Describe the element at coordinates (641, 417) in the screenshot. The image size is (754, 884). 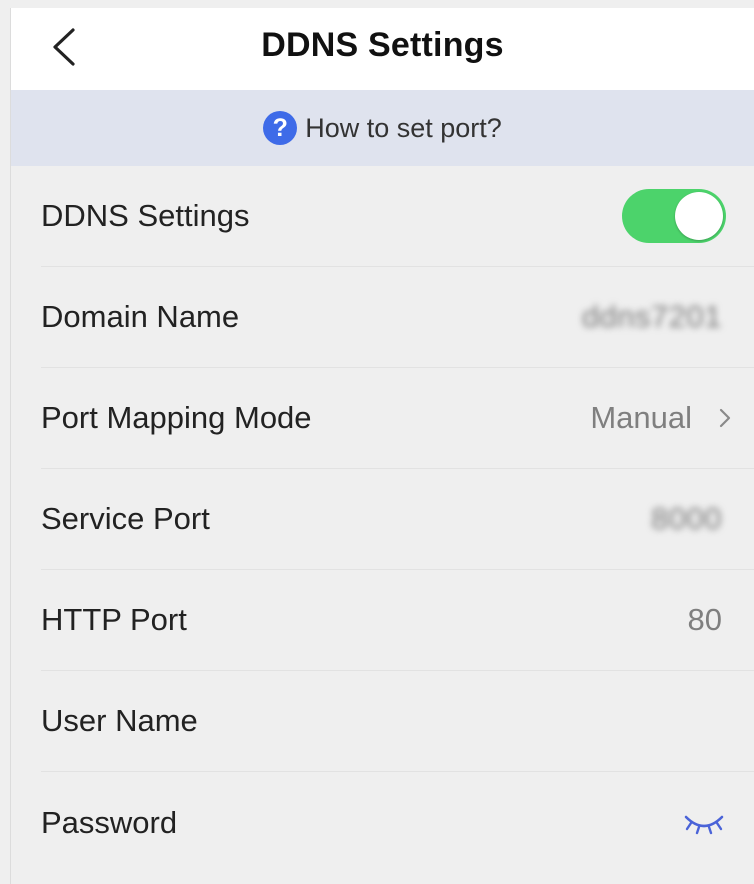
I see `port-mapping-mode-value: Manual` at that location.